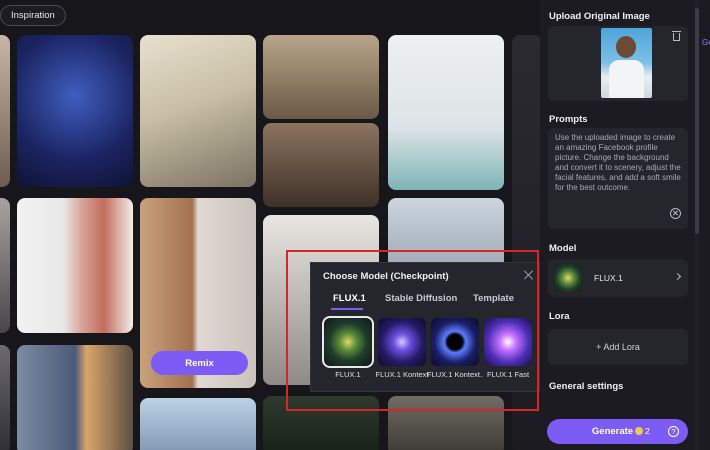  I want to click on model-thumb-flux1-kontext, so click(402, 342).